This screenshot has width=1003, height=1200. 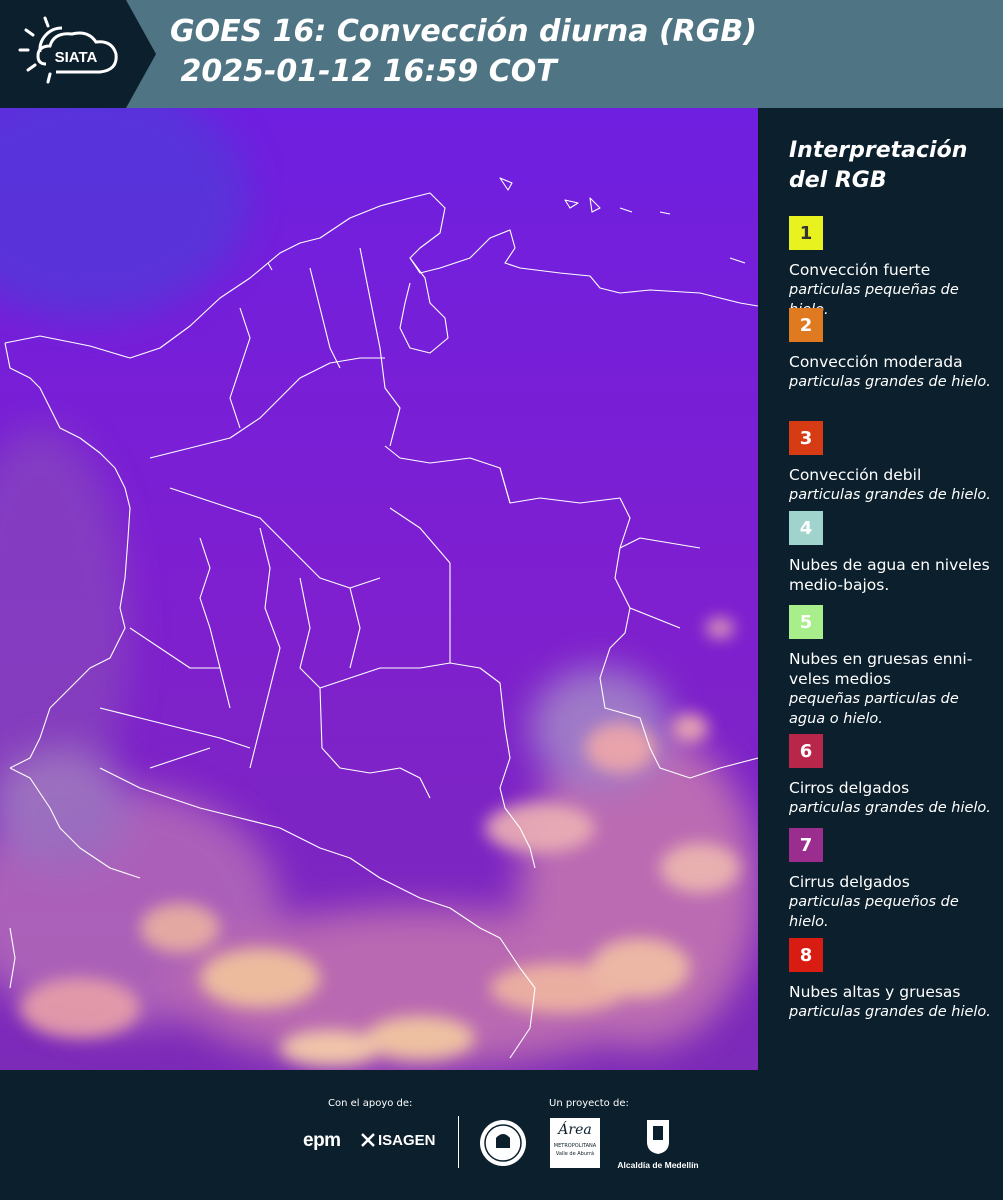 I want to click on legend-number-3: 3, so click(x=806, y=438).